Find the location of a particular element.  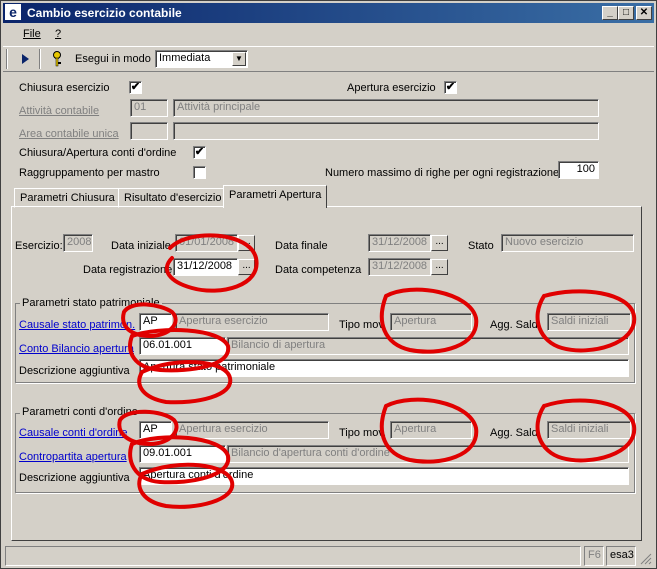

esercizio-field: 2008 is located at coordinates (78, 243).